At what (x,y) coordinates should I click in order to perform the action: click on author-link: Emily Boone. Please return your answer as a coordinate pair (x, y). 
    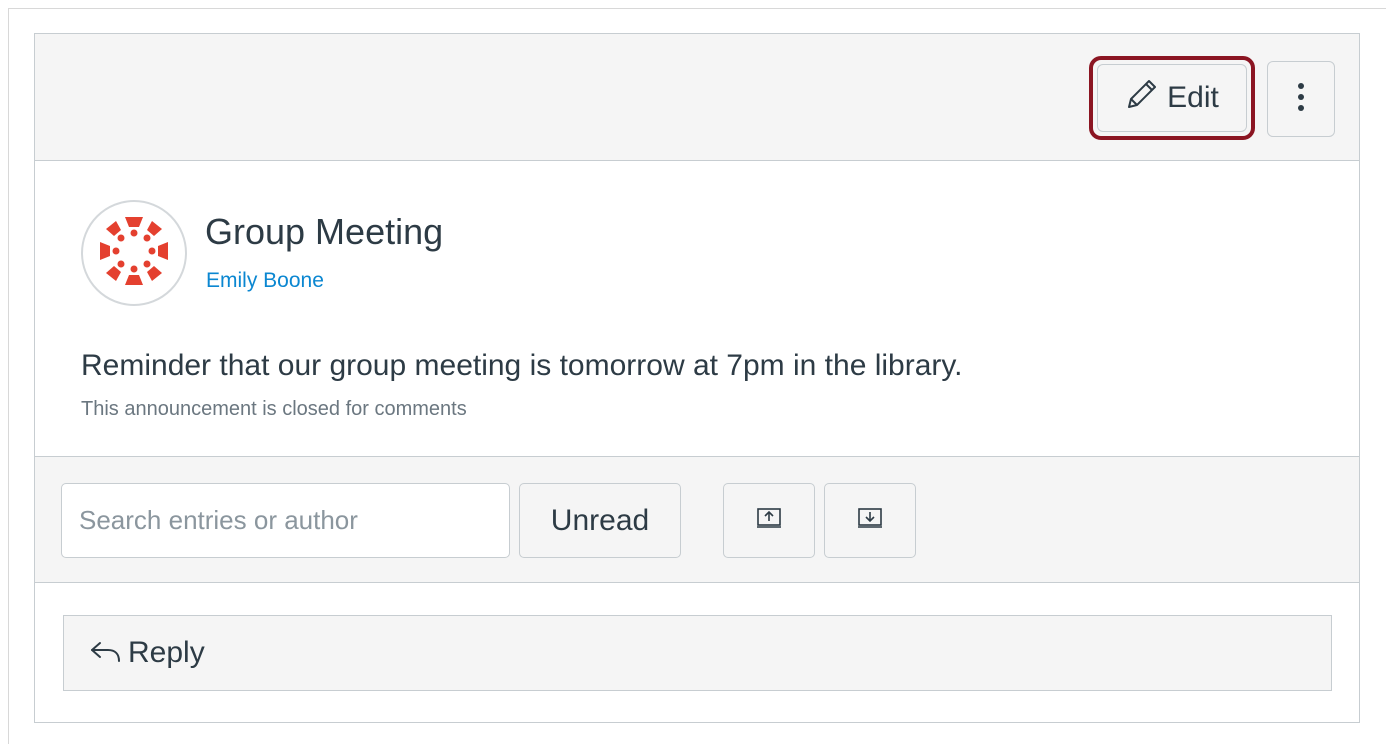
    Looking at the image, I should click on (265, 281).